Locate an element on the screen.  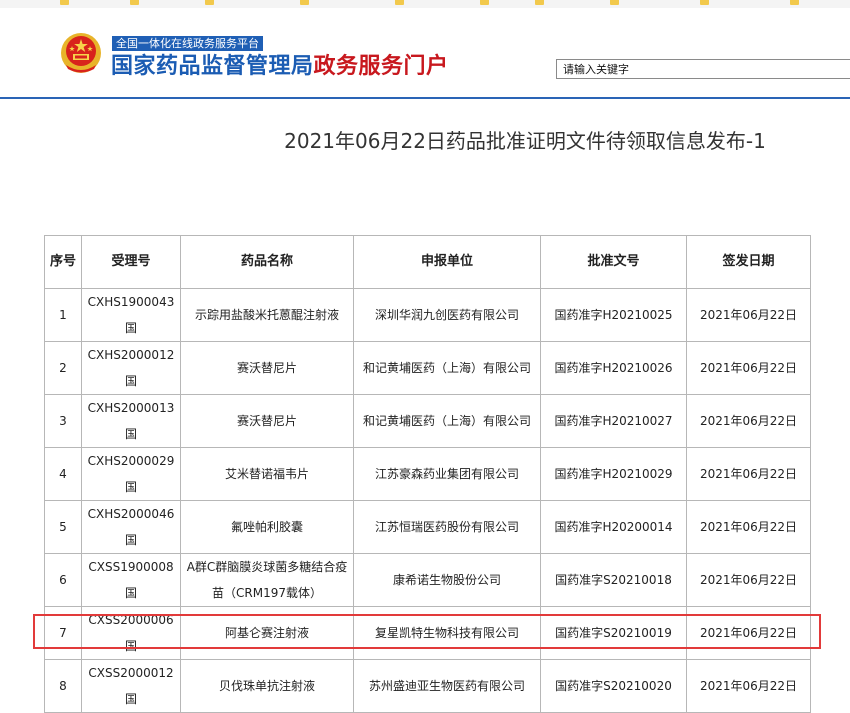
cell-approval-no: 国药准字H20210026 is located at coordinates (613, 368).